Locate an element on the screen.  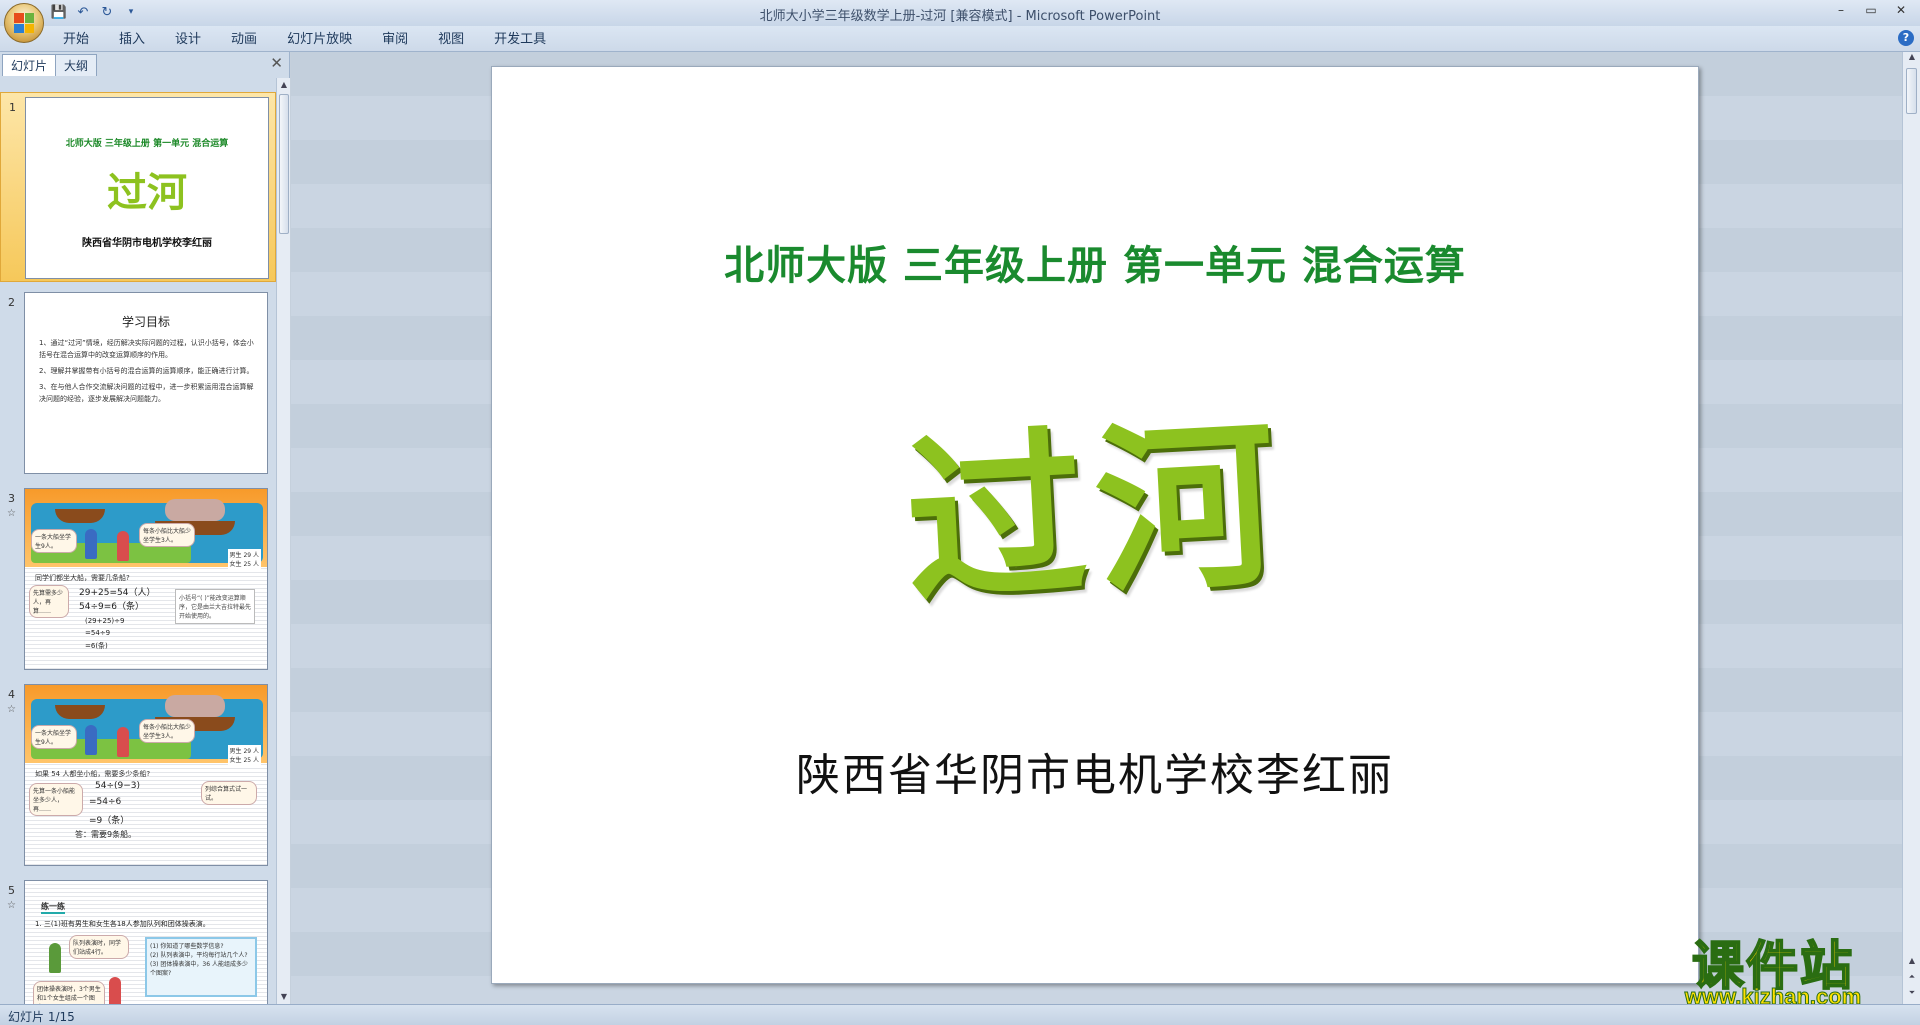
office-button is located at coordinates (24, 23).